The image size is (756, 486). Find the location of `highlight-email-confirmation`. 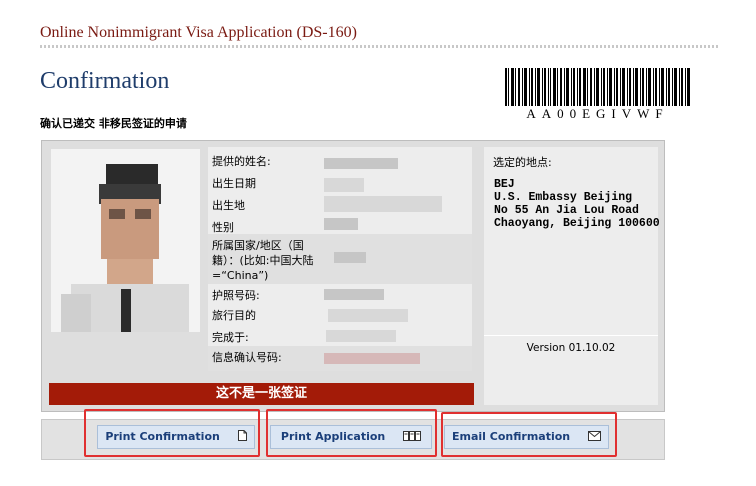

highlight-email-confirmation is located at coordinates (529, 434).